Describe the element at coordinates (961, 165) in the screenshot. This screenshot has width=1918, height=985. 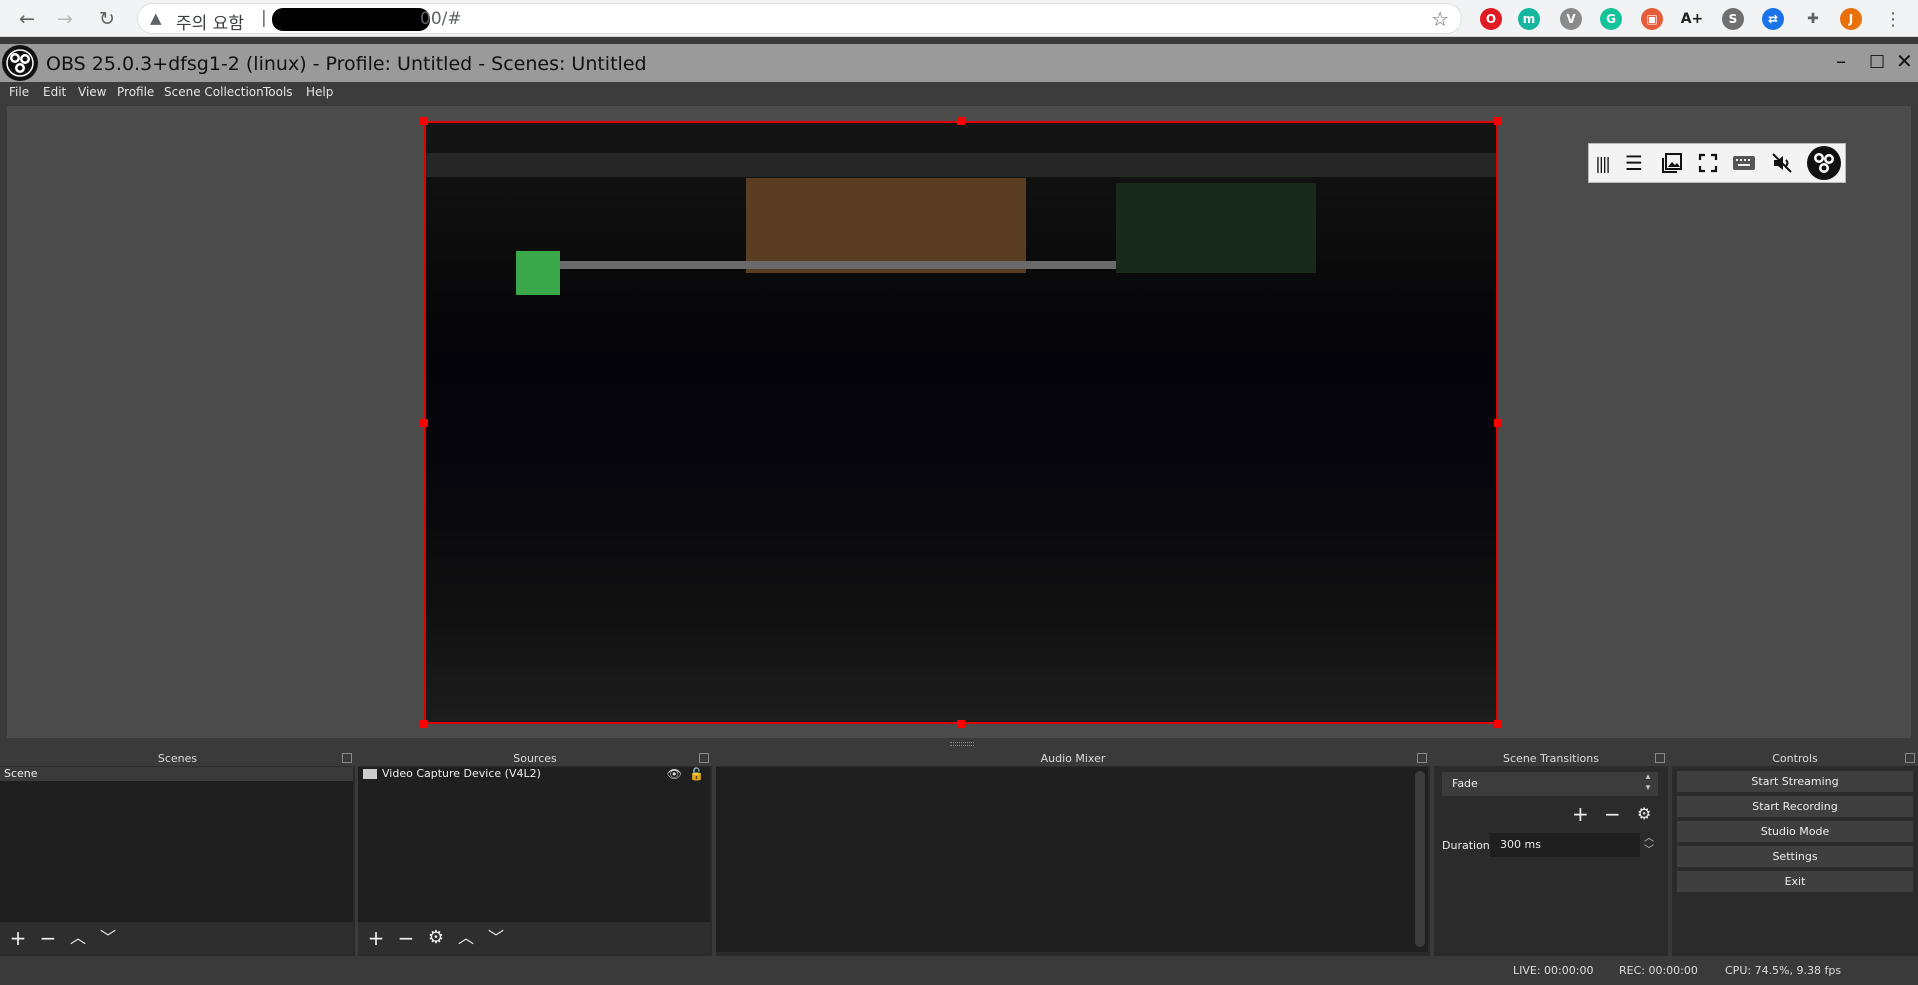
I see `preview-rail-top` at that location.